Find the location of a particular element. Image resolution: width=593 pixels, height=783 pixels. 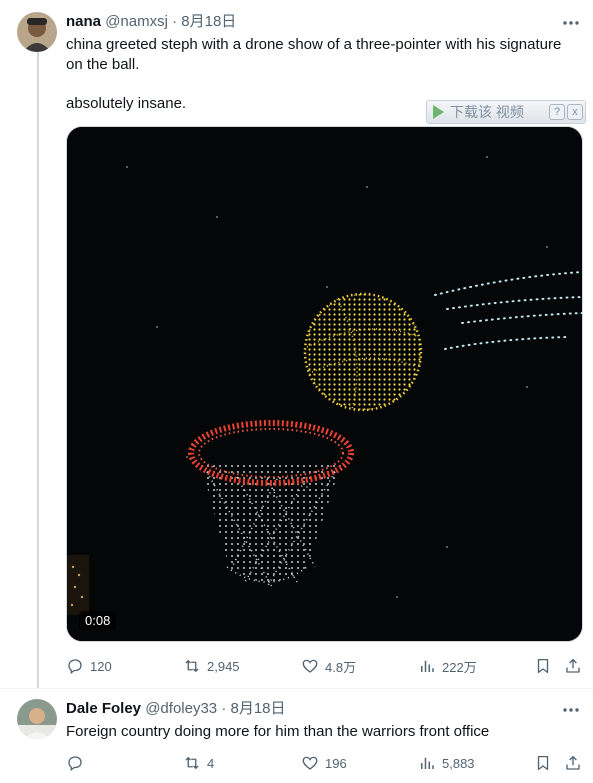

retweet-button: 4 is located at coordinates (198, 763).